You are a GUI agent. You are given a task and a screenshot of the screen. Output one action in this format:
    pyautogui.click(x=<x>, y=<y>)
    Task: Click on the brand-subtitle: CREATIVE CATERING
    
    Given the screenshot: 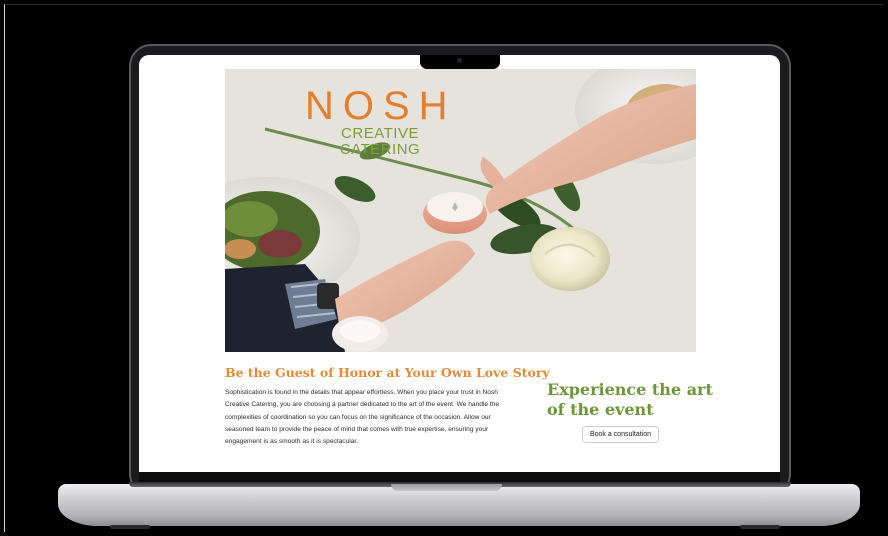 What is the action you would take?
    pyautogui.click(x=380, y=141)
    